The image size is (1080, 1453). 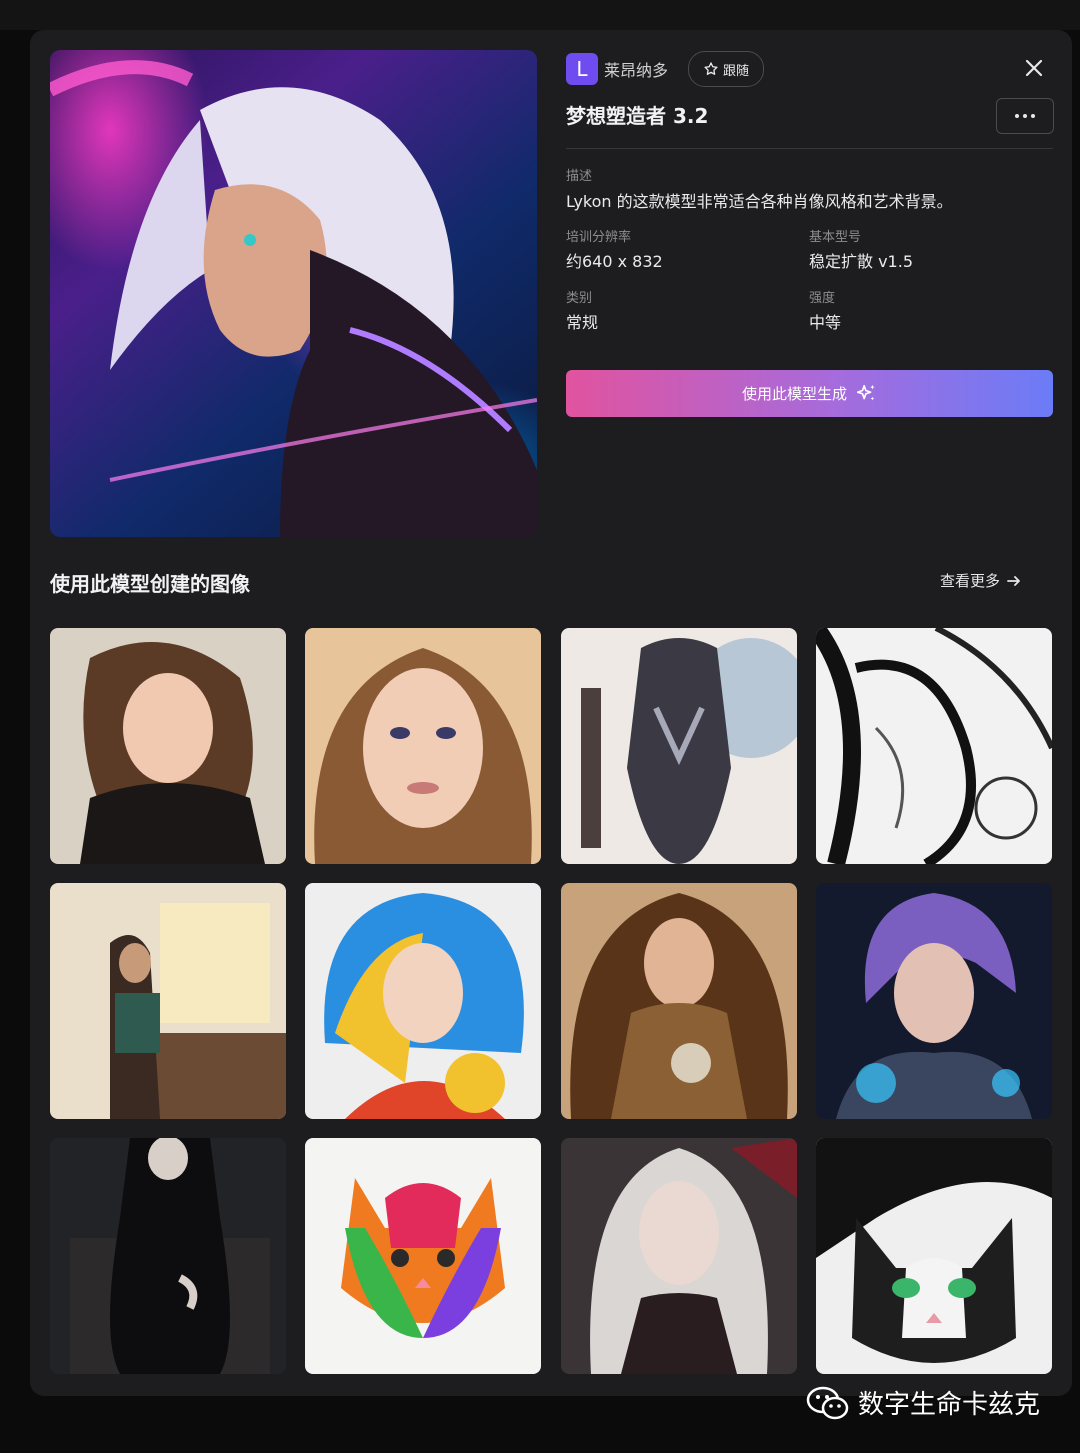 What do you see at coordinates (861, 261) in the screenshot?
I see `base-model-value: 稳定扩散 v1.5` at bounding box center [861, 261].